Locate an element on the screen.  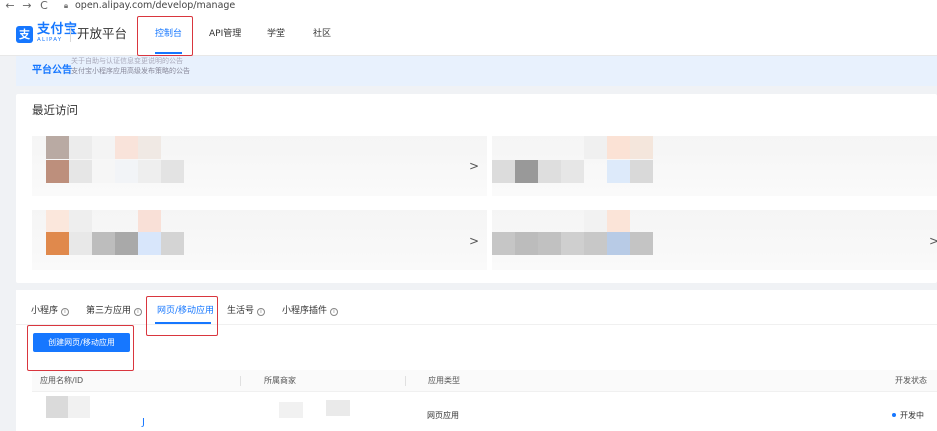
browser-url-bar: ← → C 🔒︎ open.alipay.com/develop/manage is located at coordinates (468, 6).